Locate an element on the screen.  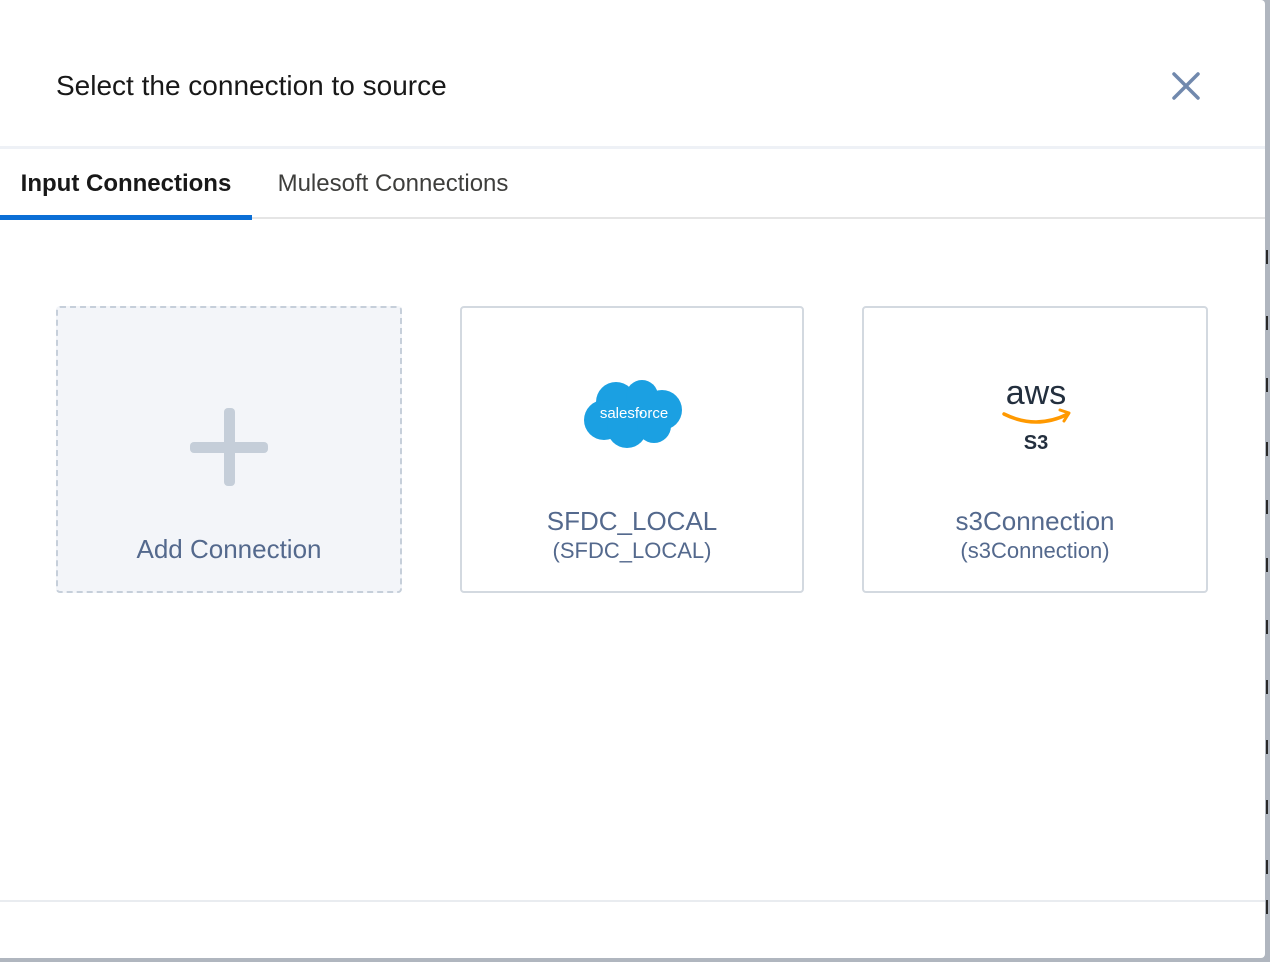
salesforce-logo-icon: salesforce is located at coordinates (633, 414).